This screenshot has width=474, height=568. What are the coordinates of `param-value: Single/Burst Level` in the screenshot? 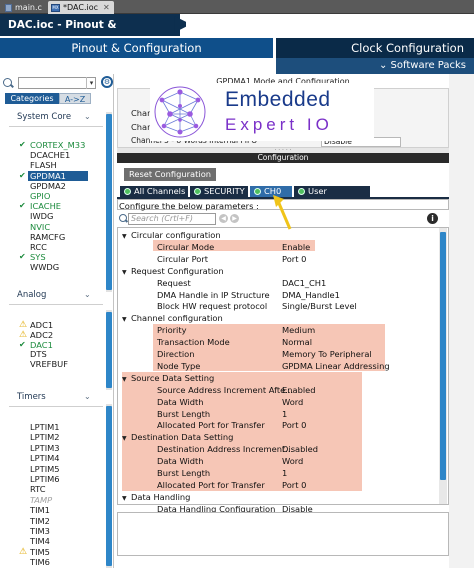 It's located at (319, 306).